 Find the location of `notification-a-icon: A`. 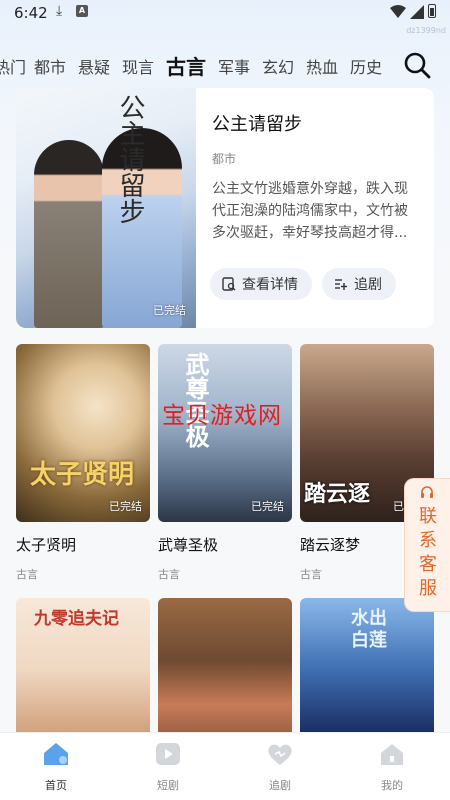

notification-a-icon: A is located at coordinates (82, 11).